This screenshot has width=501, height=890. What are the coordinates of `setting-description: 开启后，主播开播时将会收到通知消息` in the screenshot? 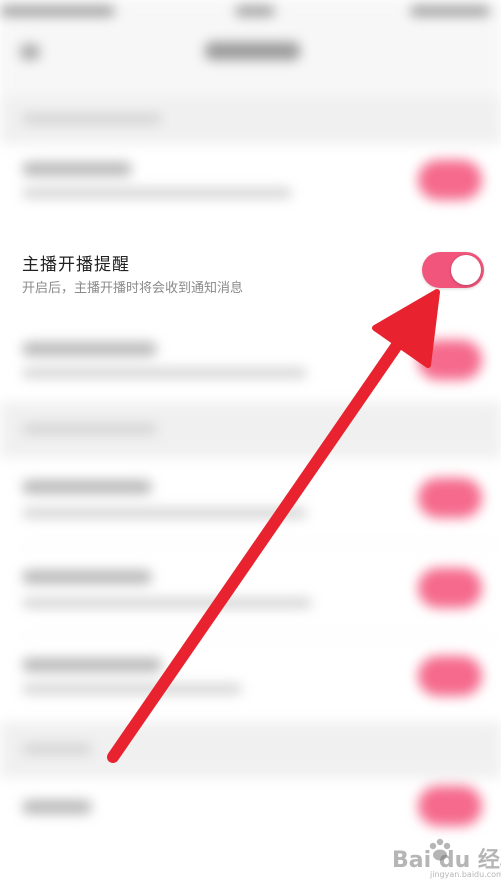 It's located at (133, 288).